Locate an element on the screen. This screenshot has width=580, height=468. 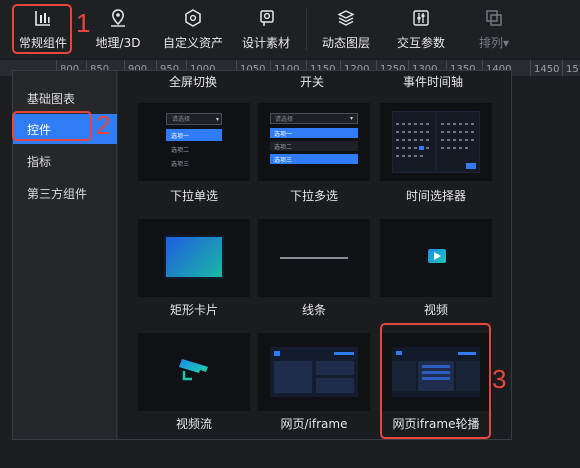
toolbar-label: 地理/3D is located at coordinates (118, 43).